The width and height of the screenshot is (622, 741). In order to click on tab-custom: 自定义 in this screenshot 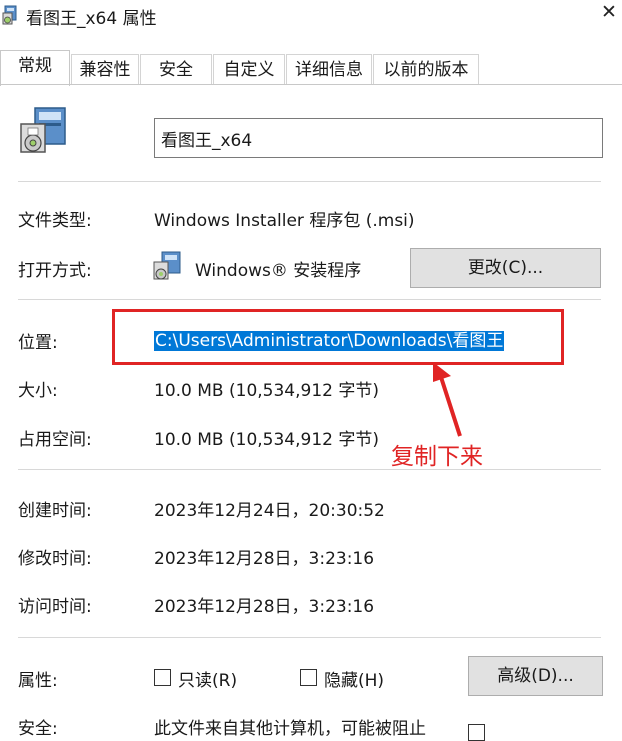, I will do `click(249, 69)`.